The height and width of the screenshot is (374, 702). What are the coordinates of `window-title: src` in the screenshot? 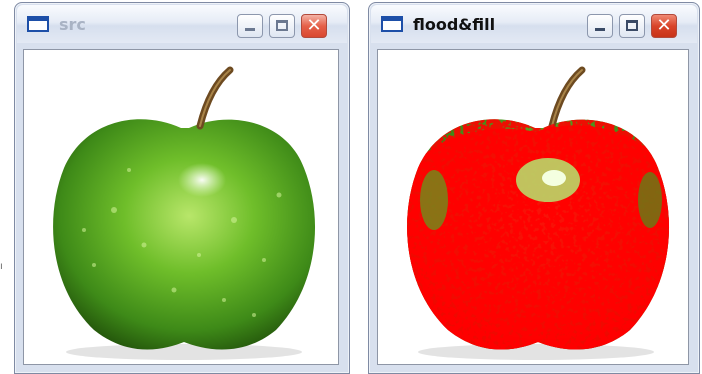 It's located at (72, 24).